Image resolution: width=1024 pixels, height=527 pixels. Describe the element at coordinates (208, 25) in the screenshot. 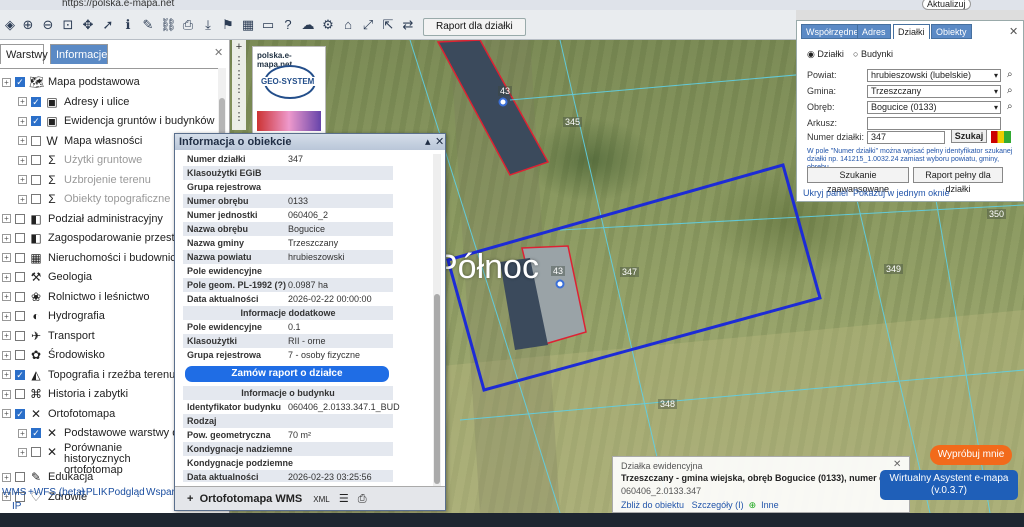

I see `download-icon: ⤓` at that location.